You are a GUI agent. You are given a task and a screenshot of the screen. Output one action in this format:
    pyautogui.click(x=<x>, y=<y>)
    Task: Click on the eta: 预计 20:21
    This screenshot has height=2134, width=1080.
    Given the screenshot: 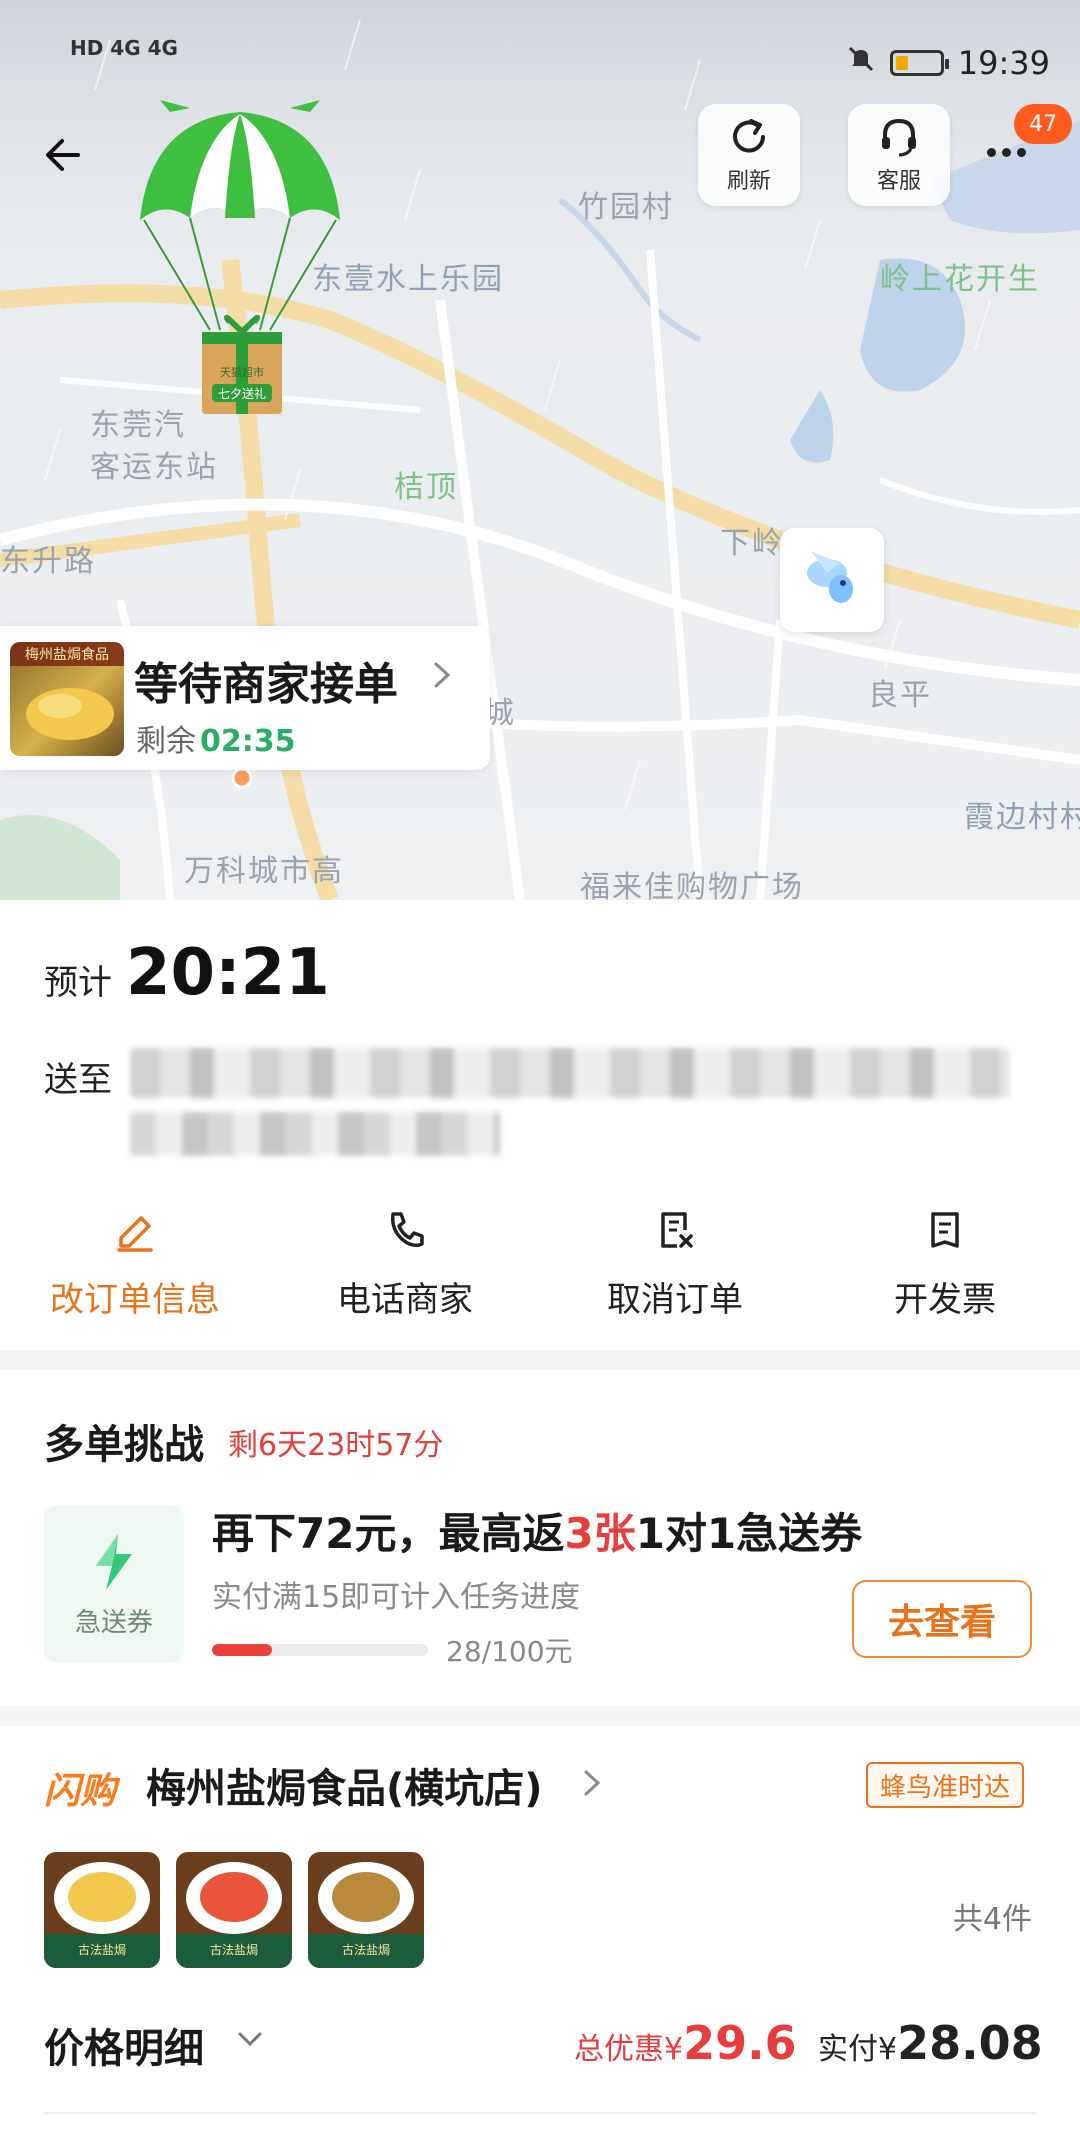 What is the action you would take?
    pyautogui.click(x=187, y=973)
    